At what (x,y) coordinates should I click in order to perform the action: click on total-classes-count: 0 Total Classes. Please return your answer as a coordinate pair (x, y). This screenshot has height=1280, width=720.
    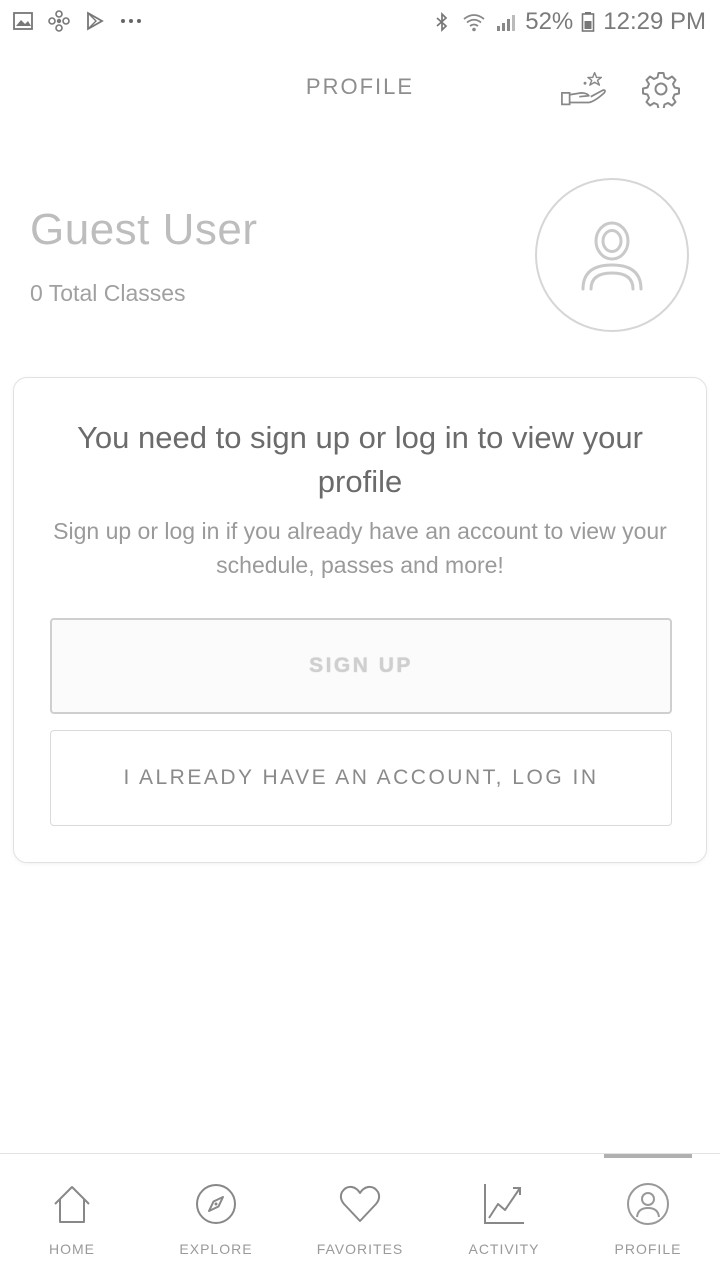
    Looking at the image, I should click on (108, 293).